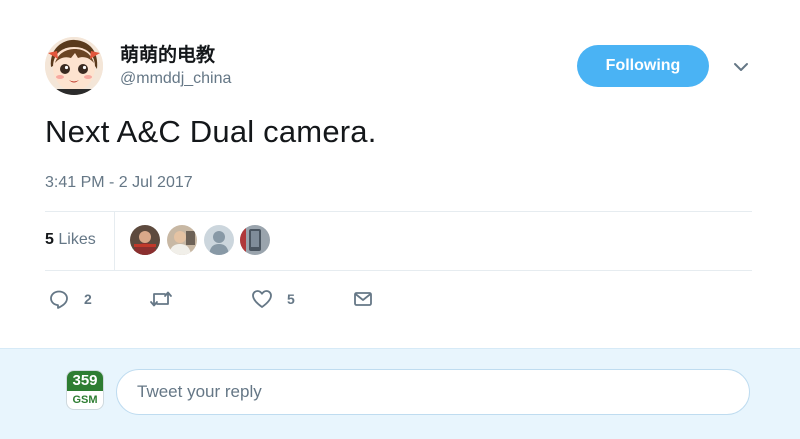 Image resolution: width=800 pixels, height=439 pixels. Describe the element at coordinates (85, 400) in the screenshot. I see `badge-bottom-text: GSM` at that location.